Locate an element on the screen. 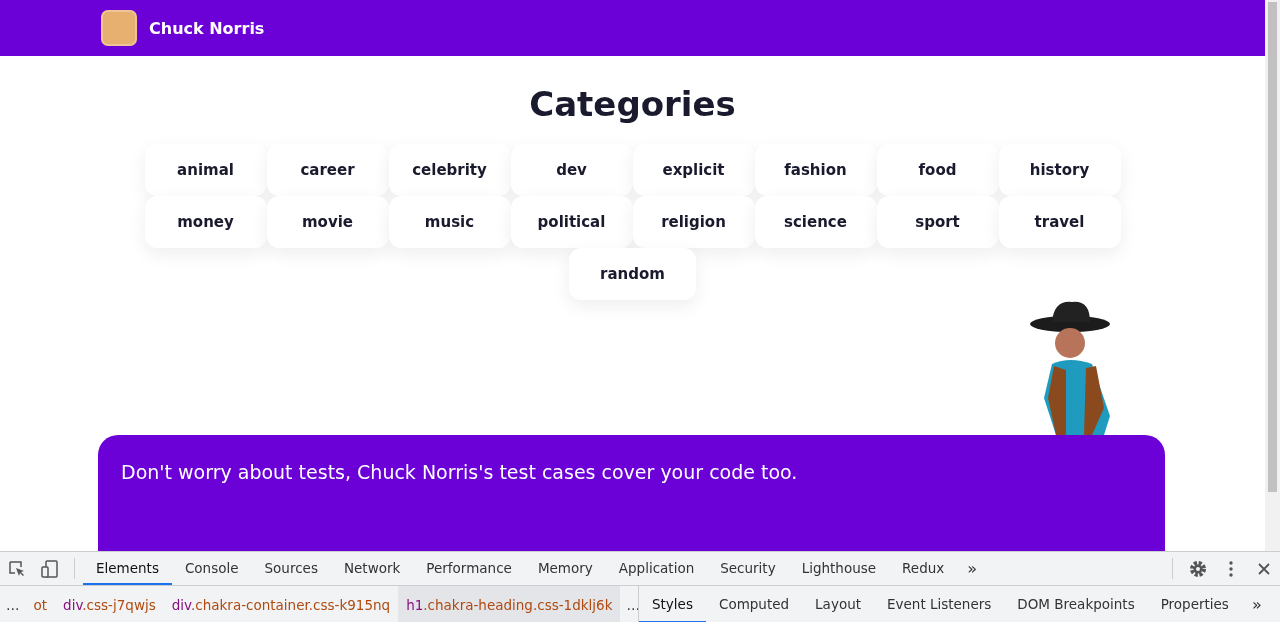 Image resolution: width=1280 pixels, height=622 pixels. devtools-tab: Console is located at coordinates (211, 568).